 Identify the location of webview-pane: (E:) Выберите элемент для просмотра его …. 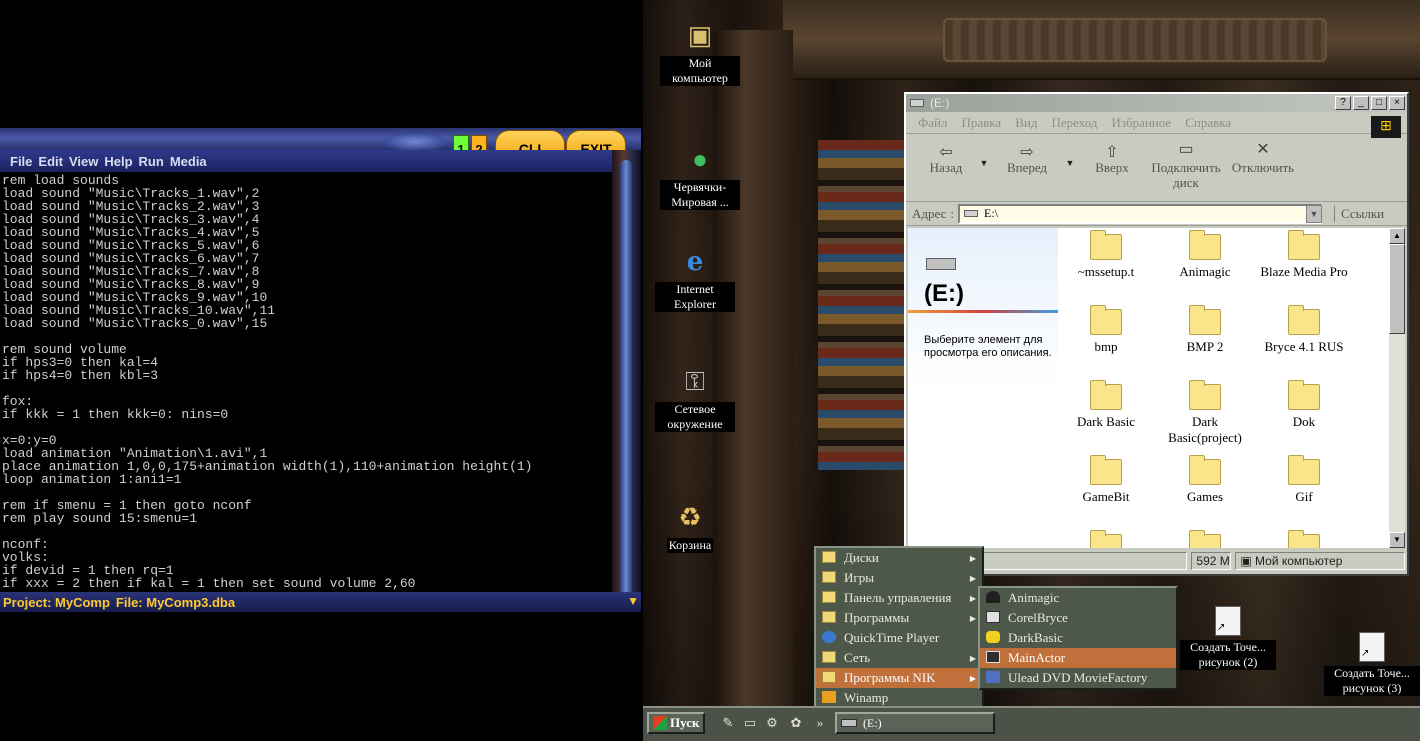
(983, 388).